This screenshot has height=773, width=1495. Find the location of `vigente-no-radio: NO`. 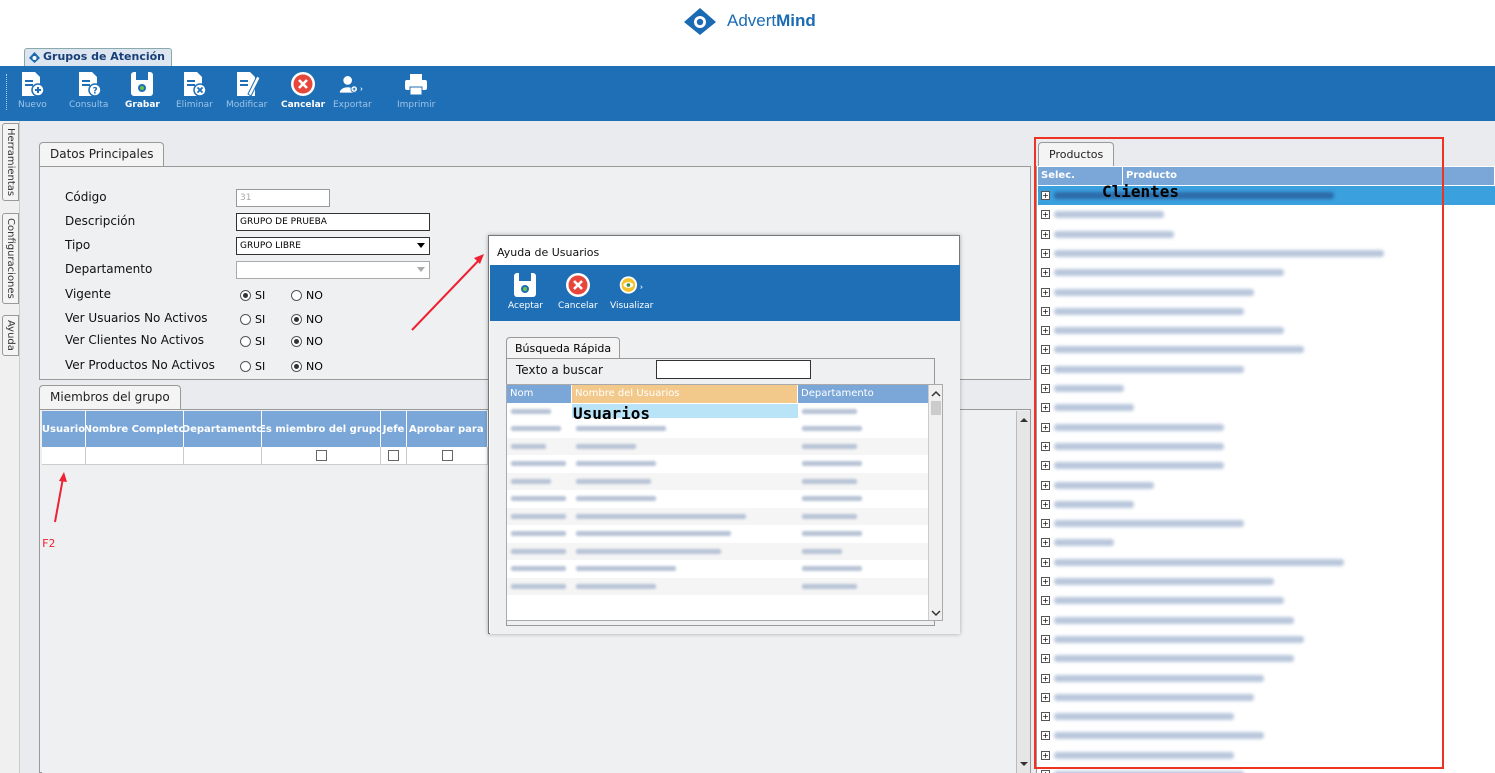

vigente-no-radio: NO is located at coordinates (307, 295).